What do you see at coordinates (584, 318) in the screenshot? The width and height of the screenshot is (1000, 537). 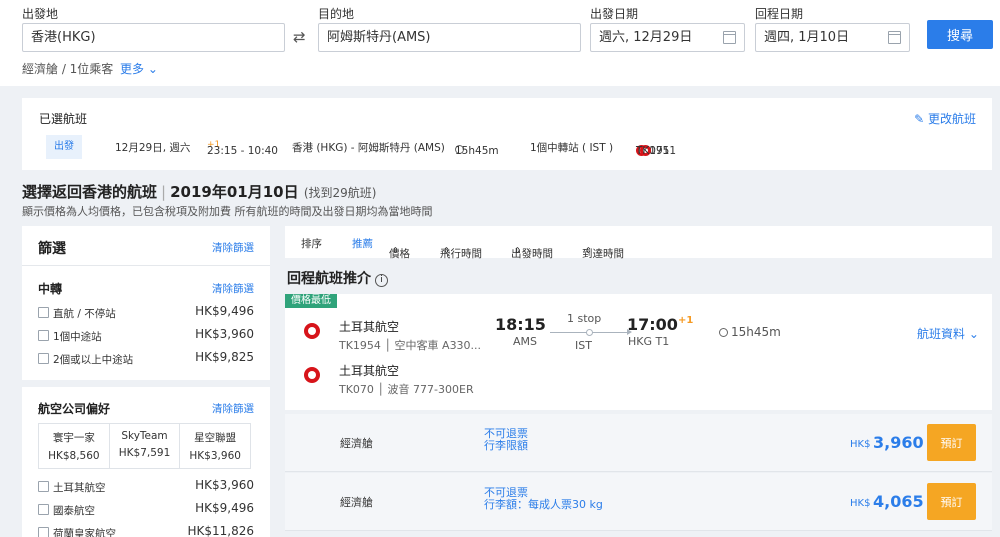 I see `stop-count: 1 stop` at bounding box center [584, 318].